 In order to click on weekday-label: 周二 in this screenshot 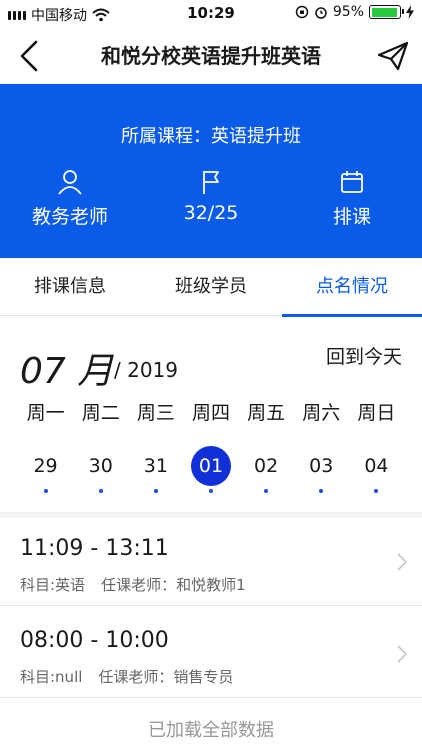, I will do `click(100, 413)`.